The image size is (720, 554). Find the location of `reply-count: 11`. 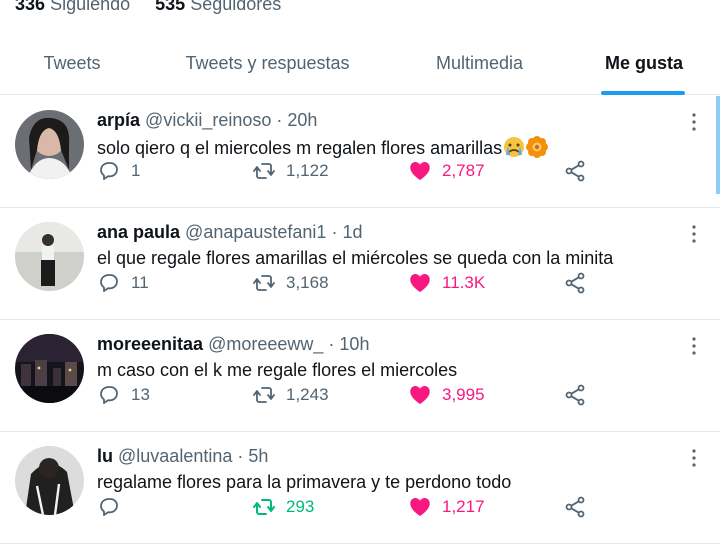

reply-count: 11 is located at coordinates (140, 282).